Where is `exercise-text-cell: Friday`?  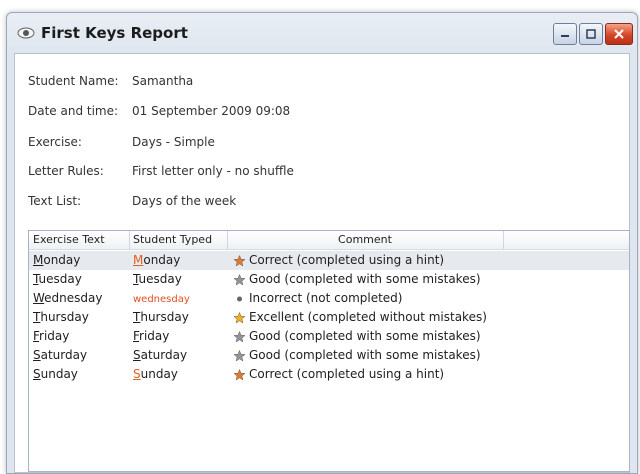 exercise-text-cell: Friday is located at coordinates (51, 336).